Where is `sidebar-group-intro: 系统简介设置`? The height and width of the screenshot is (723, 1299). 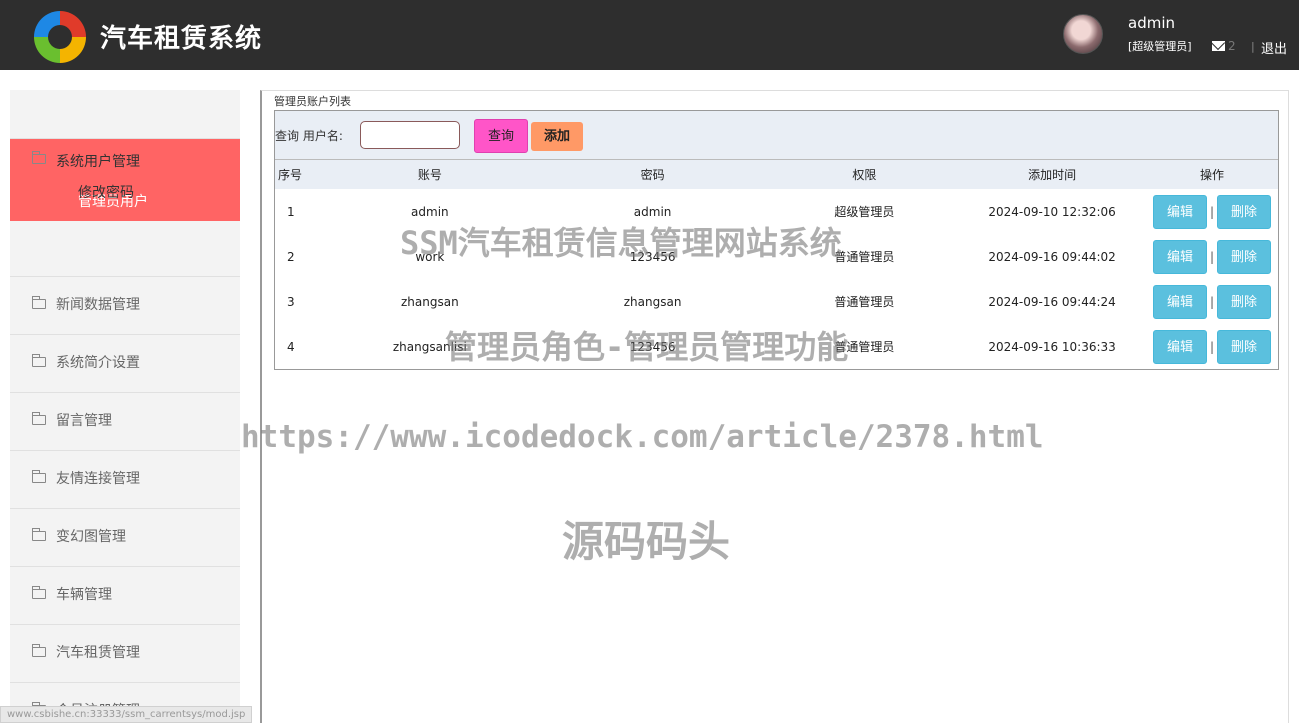
sidebar-group-intro: 系统简介设置 is located at coordinates (125, 363).